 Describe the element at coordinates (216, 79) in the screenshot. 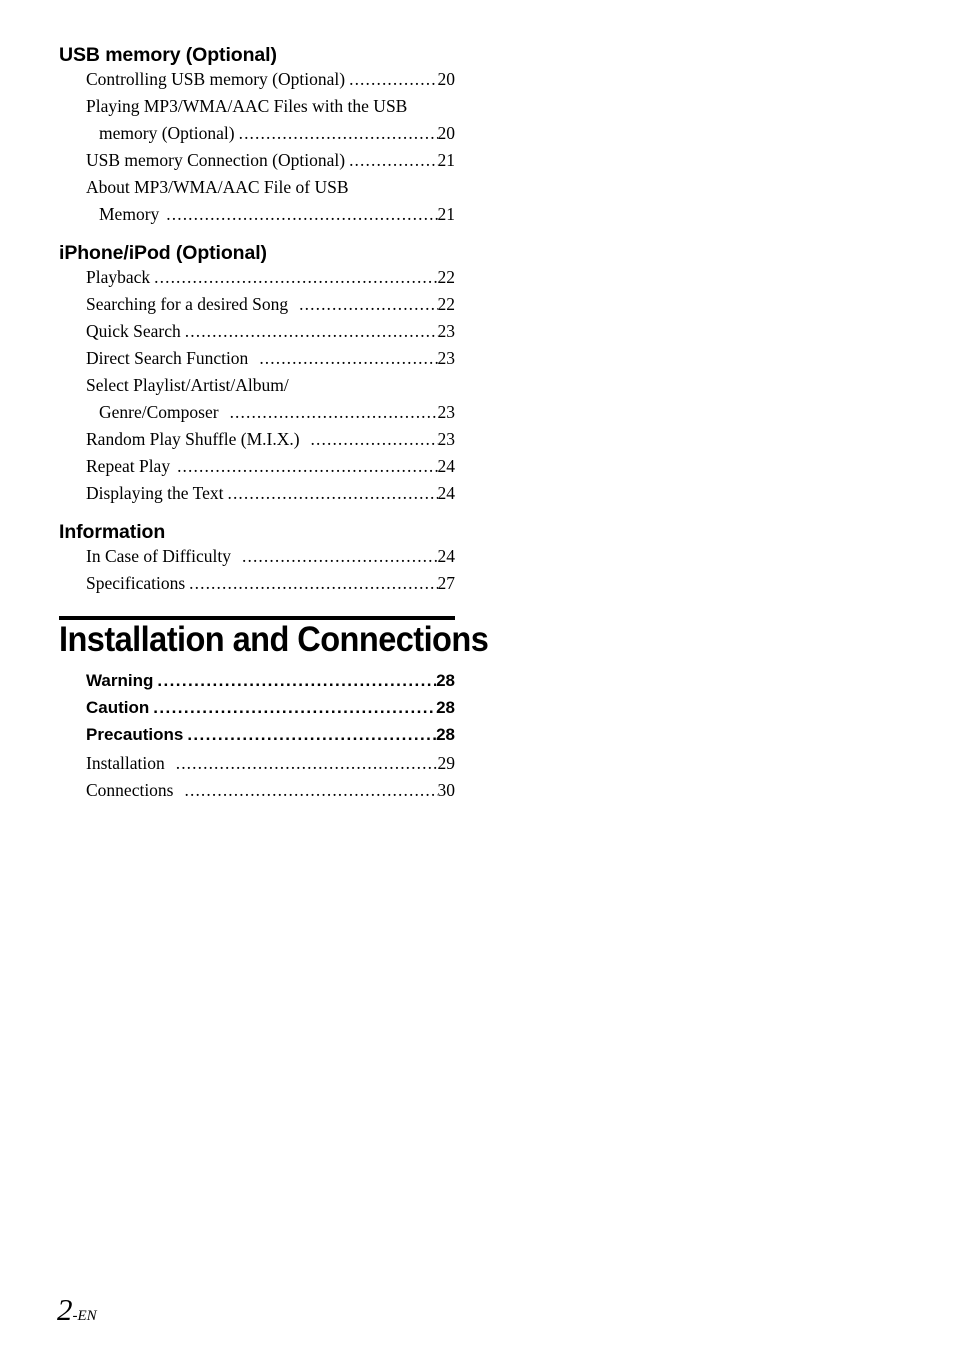

I see `toc-entry-label: Controlling USB memory (Optional)` at that location.